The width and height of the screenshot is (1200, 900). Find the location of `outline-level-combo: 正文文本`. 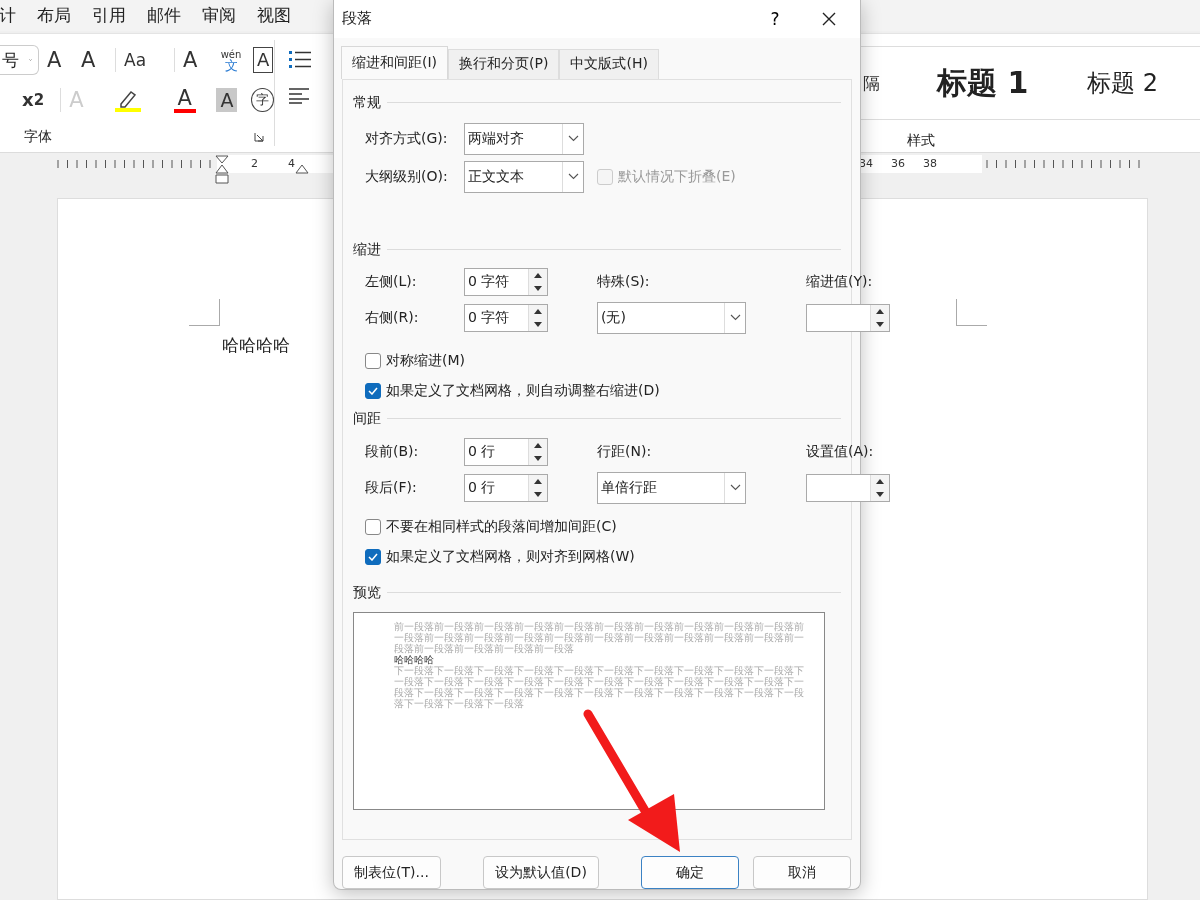

outline-level-combo: 正文文本 is located at coordinates (524, 176).